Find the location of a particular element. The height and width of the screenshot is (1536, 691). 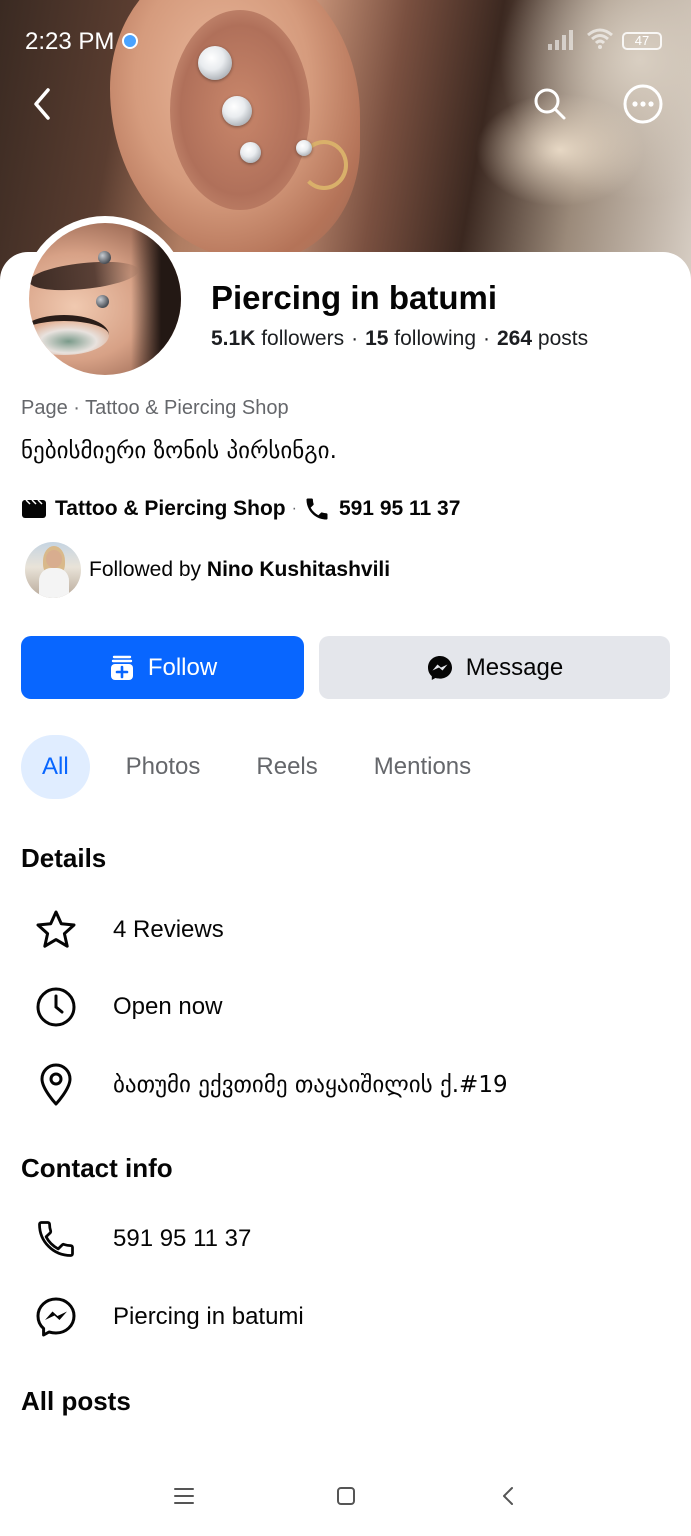

tab-all: All is located at coordinates (55, 767).